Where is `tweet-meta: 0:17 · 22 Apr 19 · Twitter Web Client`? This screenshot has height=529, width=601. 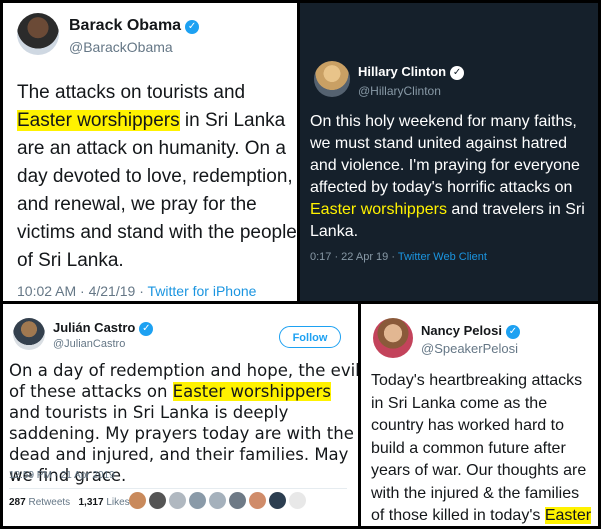 tweet-meta: 0:17 · 22 Apr 19 · Twitter Web Client is located at coordinates (398, 257).